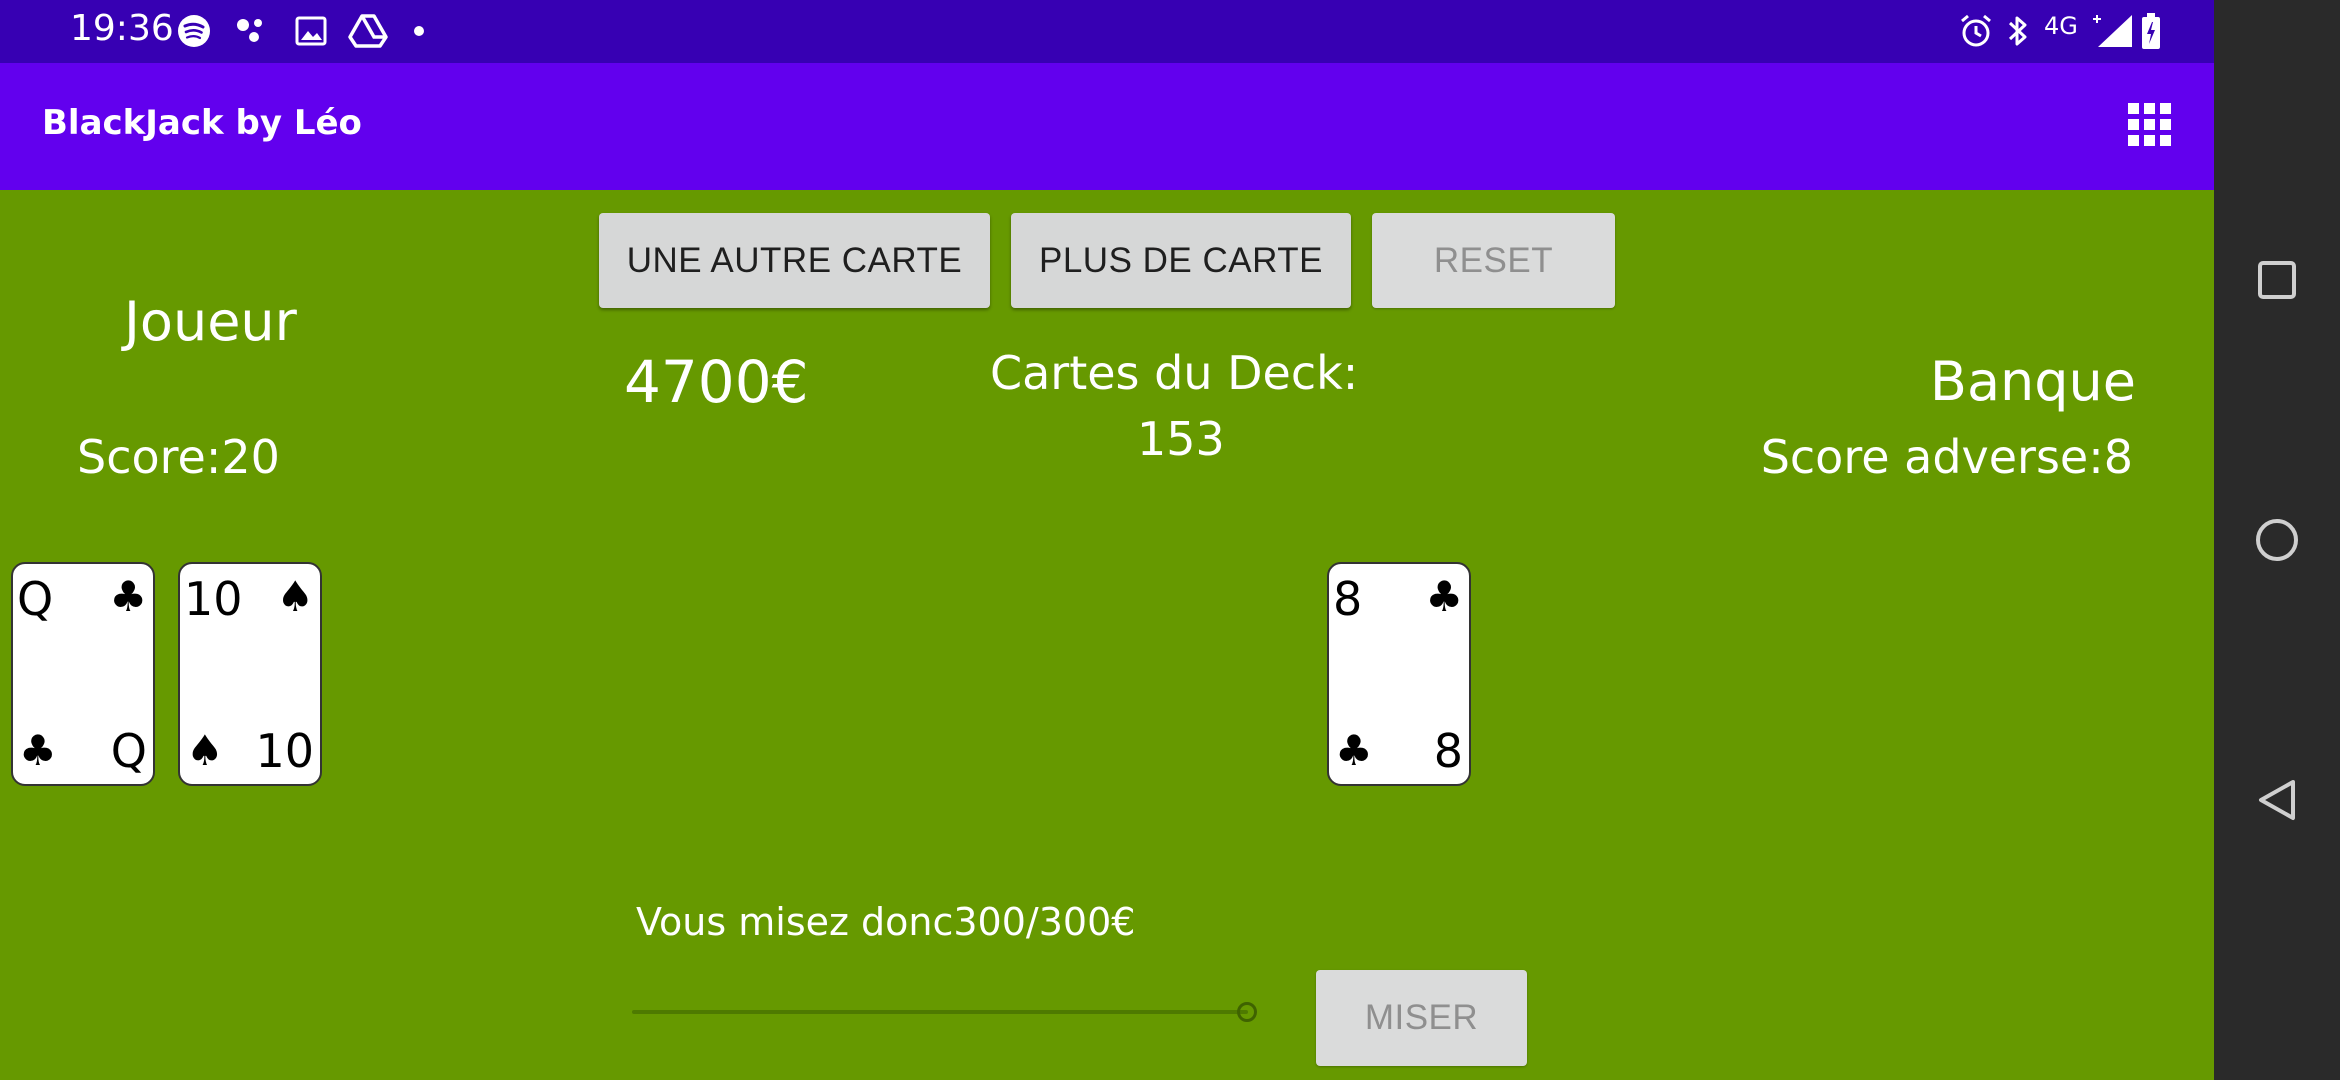 This screenshot has height=1080, width=2340. Describe the element at coordinates (2150, 125) in the screenshot. I see `grid-icon` at that location.